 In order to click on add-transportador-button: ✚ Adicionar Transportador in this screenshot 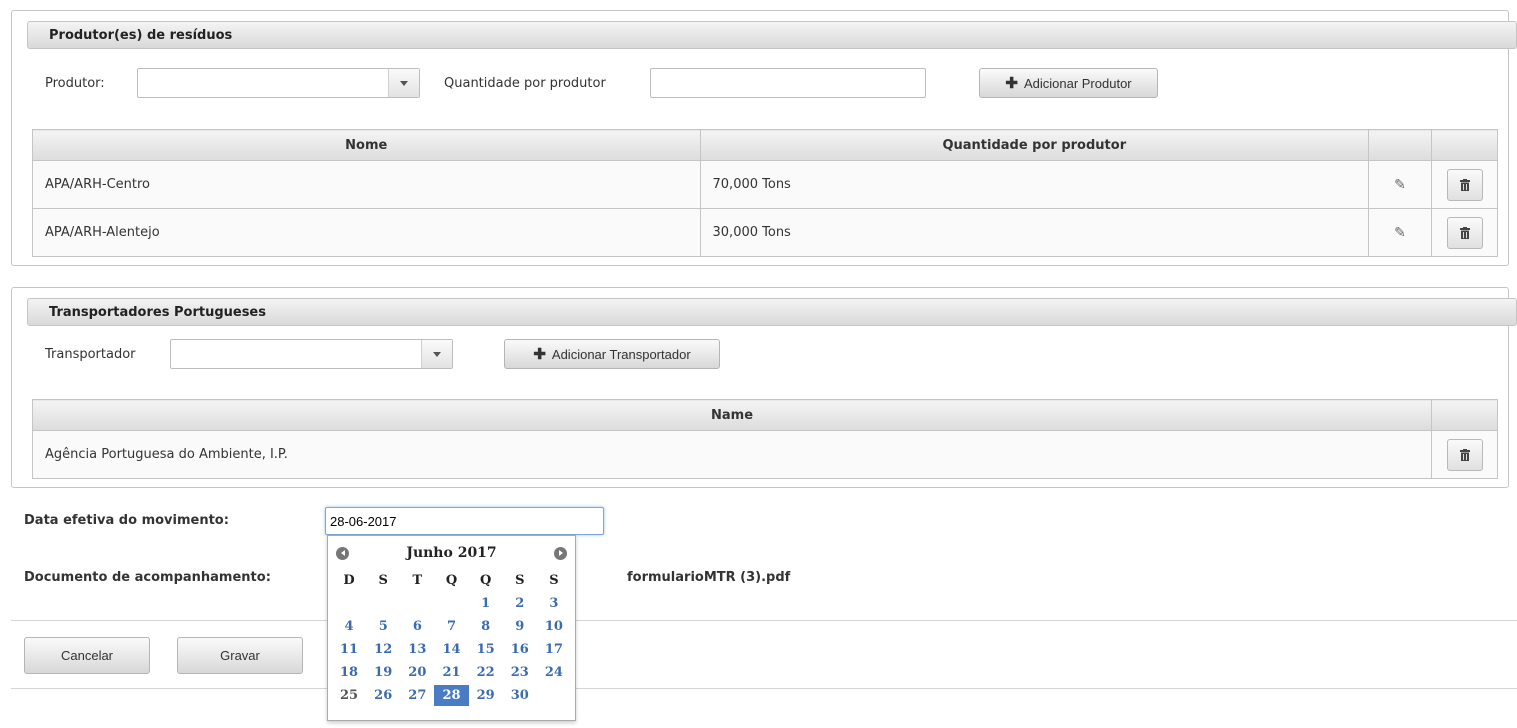, I will do `click(612, 354)`.